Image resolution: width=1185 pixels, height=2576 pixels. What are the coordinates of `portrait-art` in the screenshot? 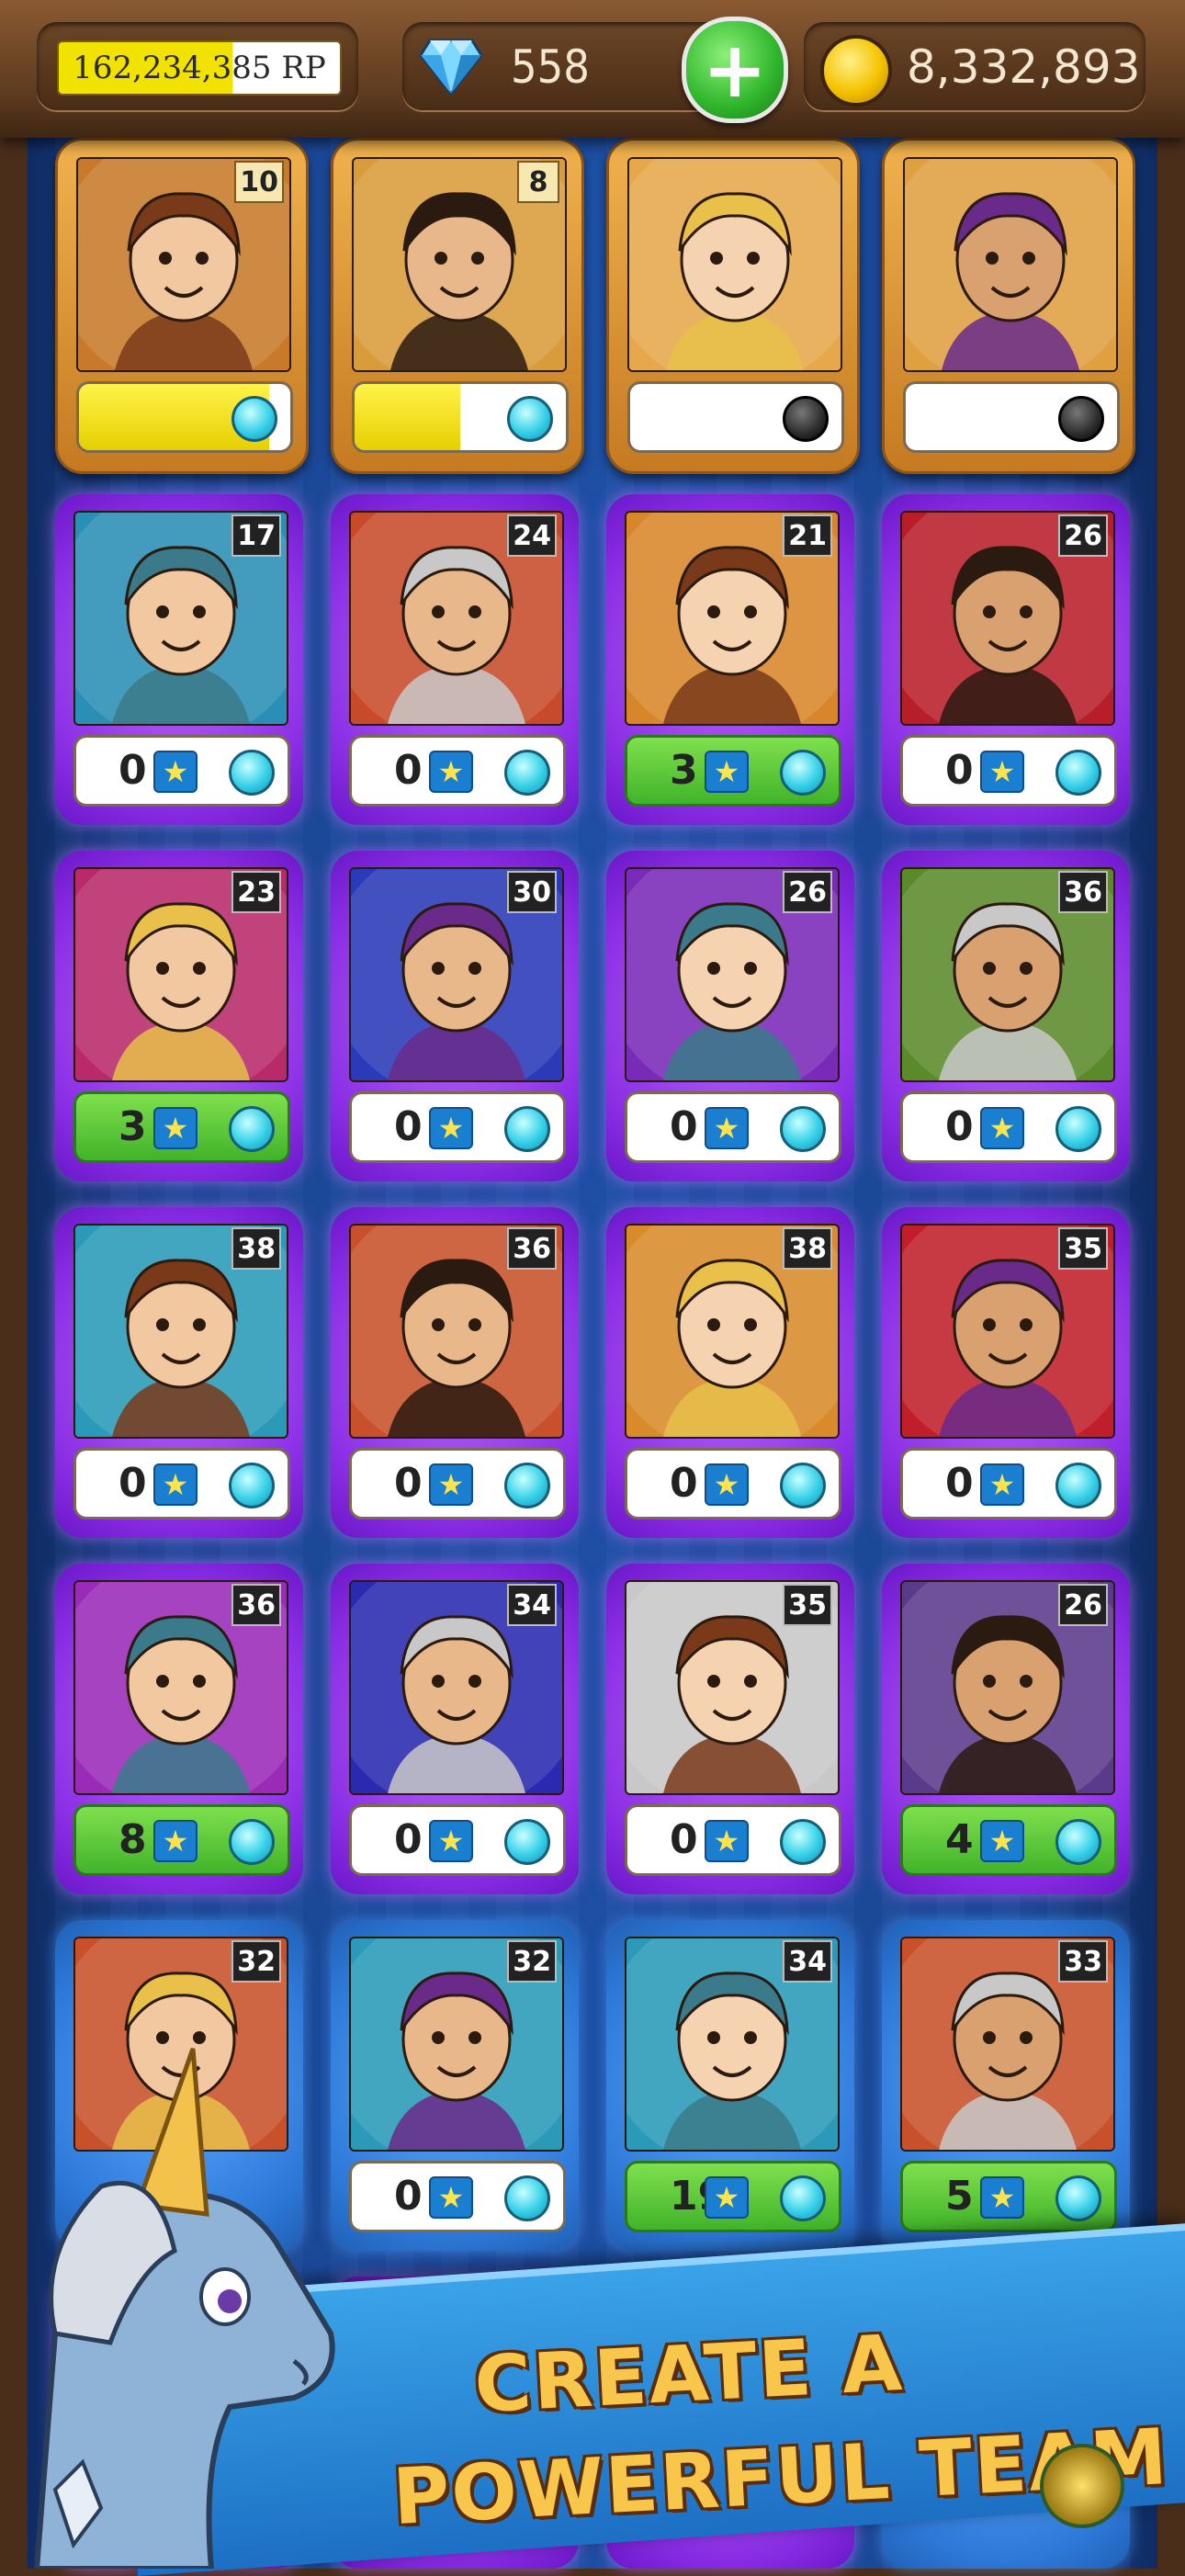 It's located at (735, 264).